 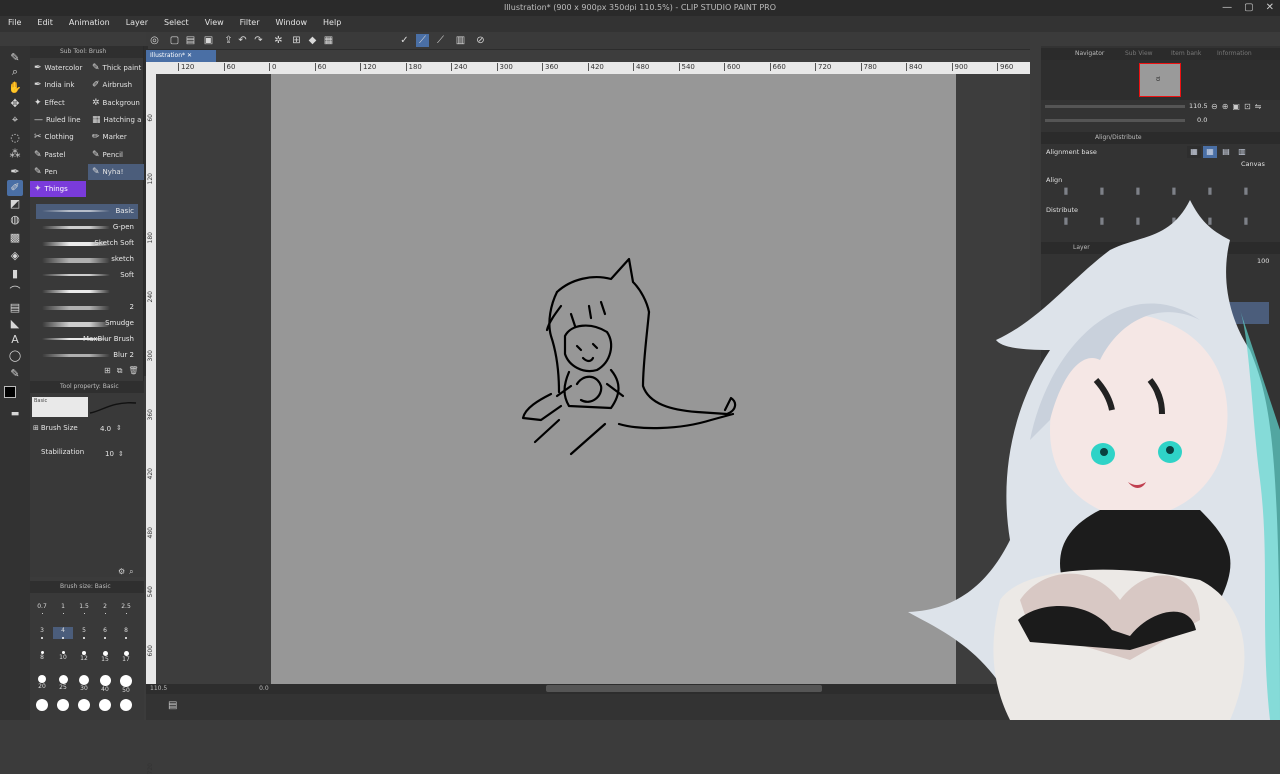 I want to click on zoom-readout: 110.5, so click(x=158, y=688).